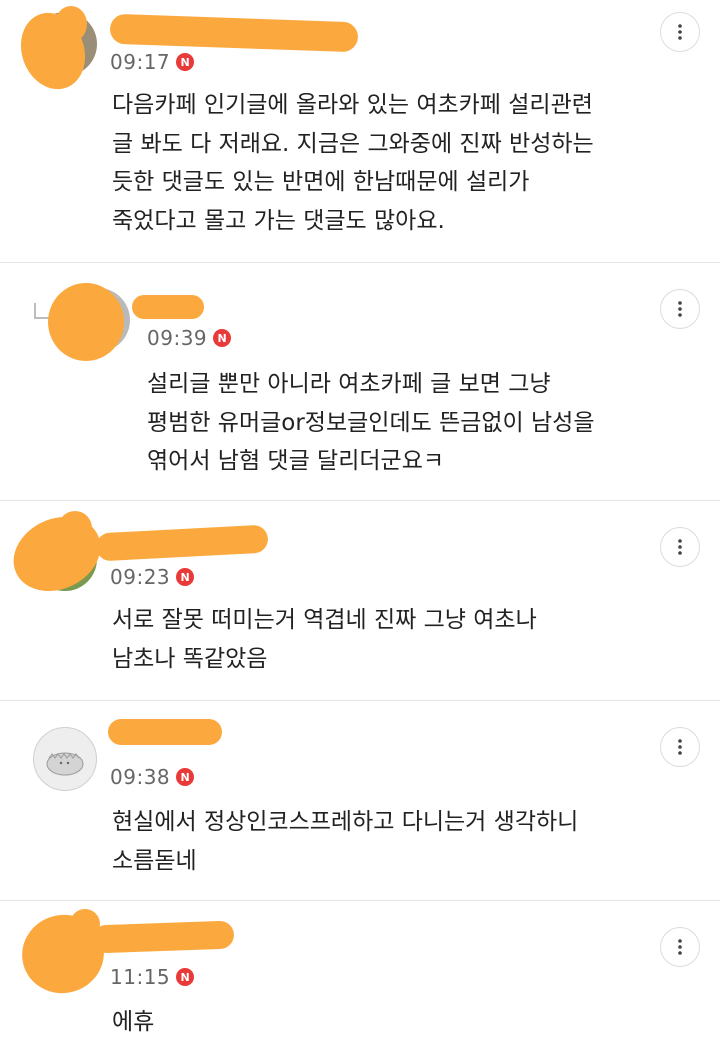 The image size is (720, 1042). I want to click on comment-meta: 09:39 N, so click(189, 338).